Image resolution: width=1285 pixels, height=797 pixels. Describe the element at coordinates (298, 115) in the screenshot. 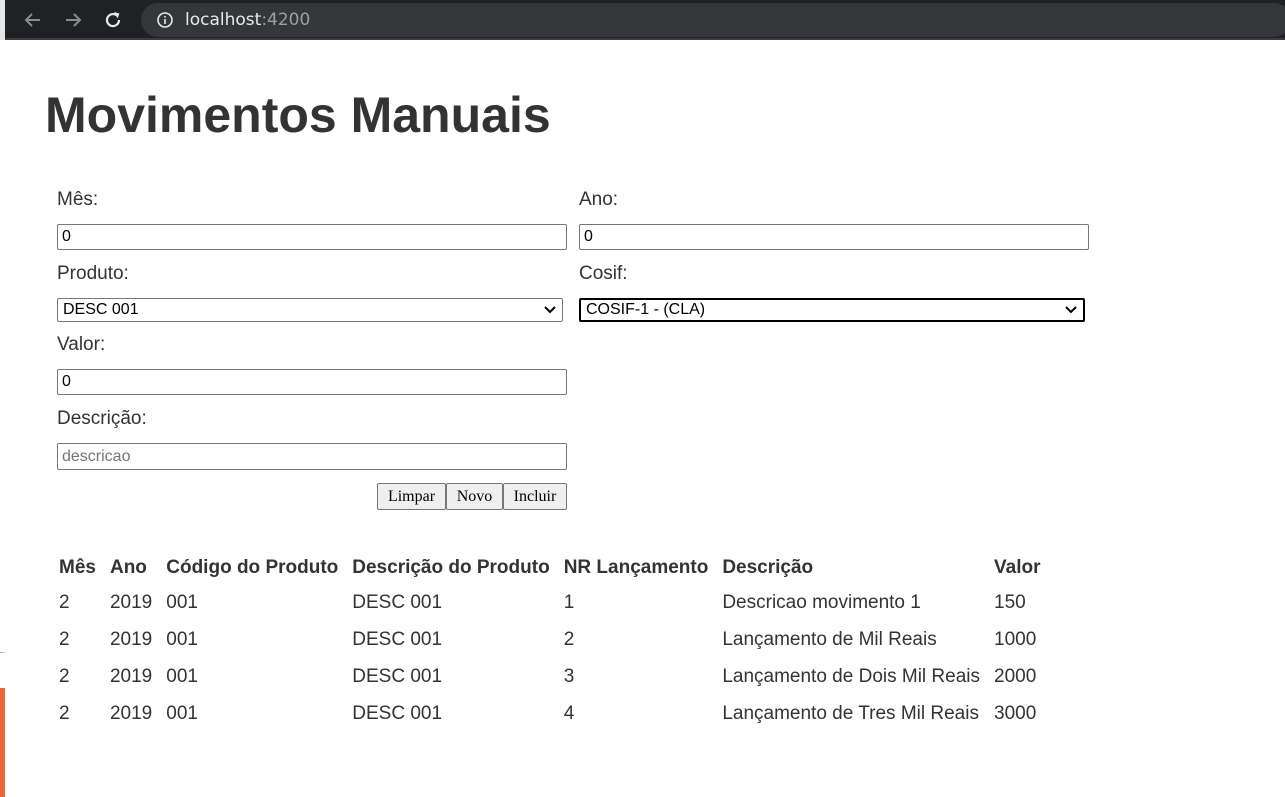

I see `page-title: Movimentos Manuais` at that location.